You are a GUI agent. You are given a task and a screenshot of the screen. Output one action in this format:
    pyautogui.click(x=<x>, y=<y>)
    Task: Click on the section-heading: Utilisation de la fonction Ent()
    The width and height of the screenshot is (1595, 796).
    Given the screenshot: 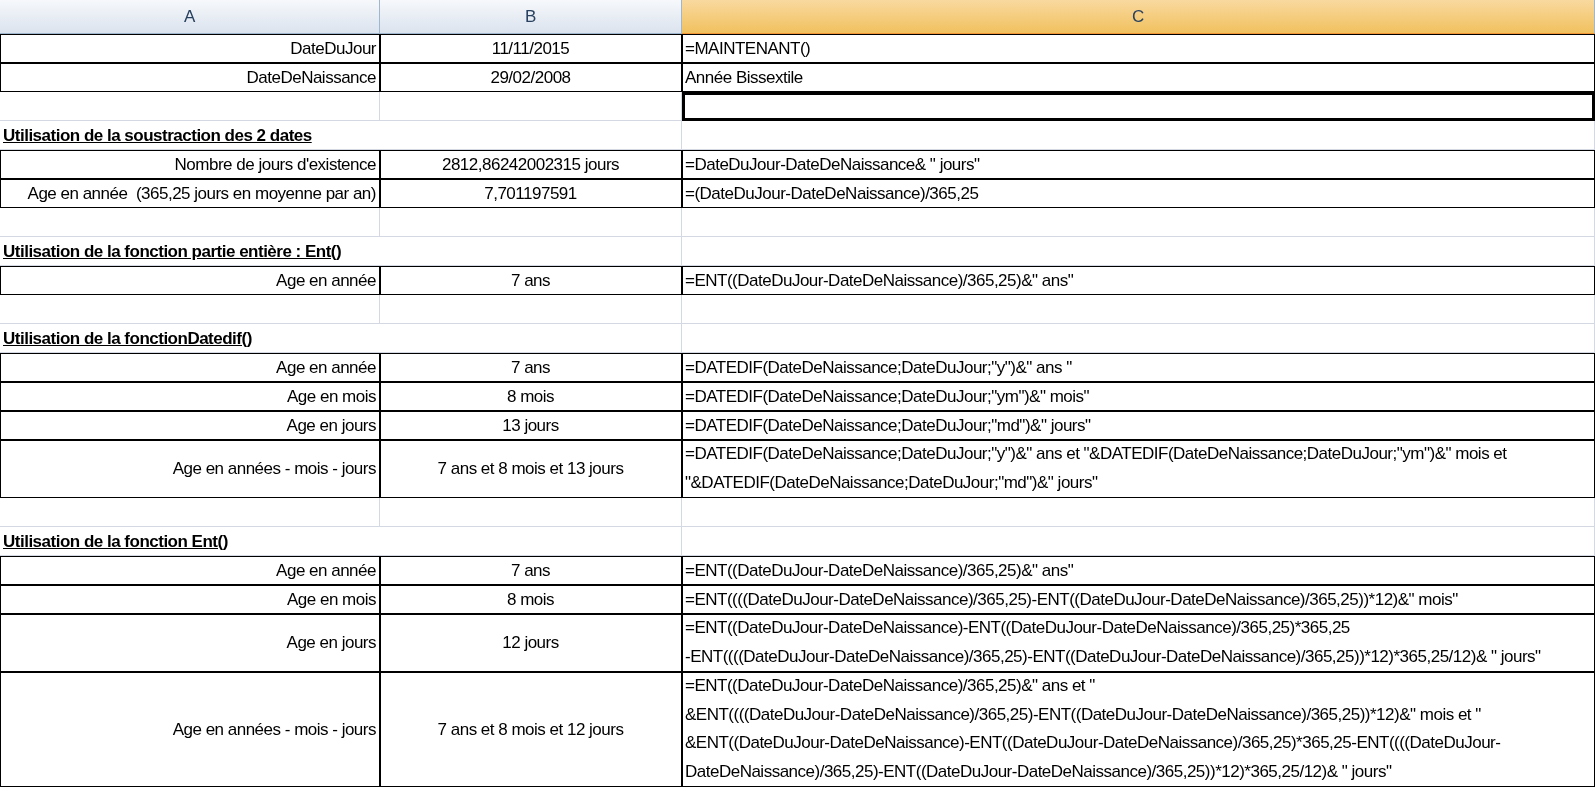 What is the action you would take?
    pyautogui.click(x=115, y=541)
    